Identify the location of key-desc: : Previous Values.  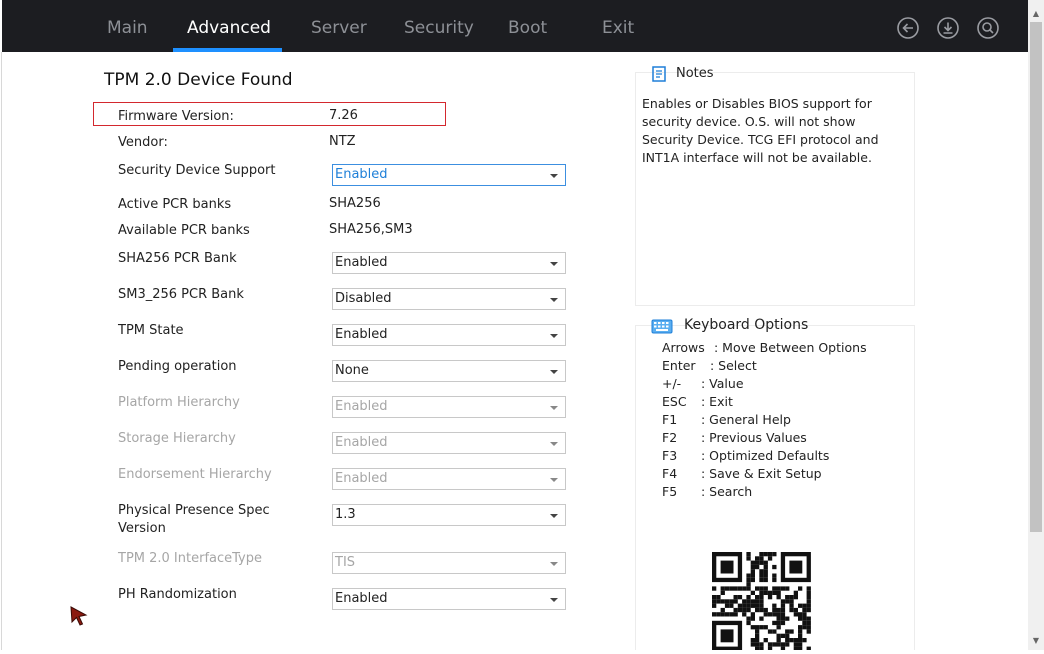
(754, 437).